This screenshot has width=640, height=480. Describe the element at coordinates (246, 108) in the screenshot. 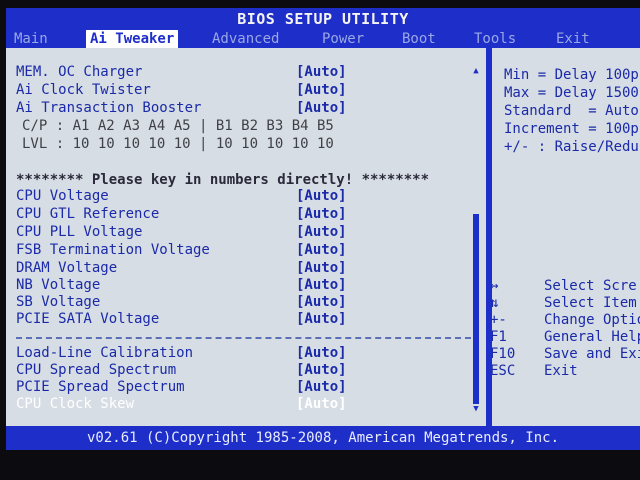

I see `setting-ai-transaction-booster: Ai Transaction Booster [Auto]` at that location.